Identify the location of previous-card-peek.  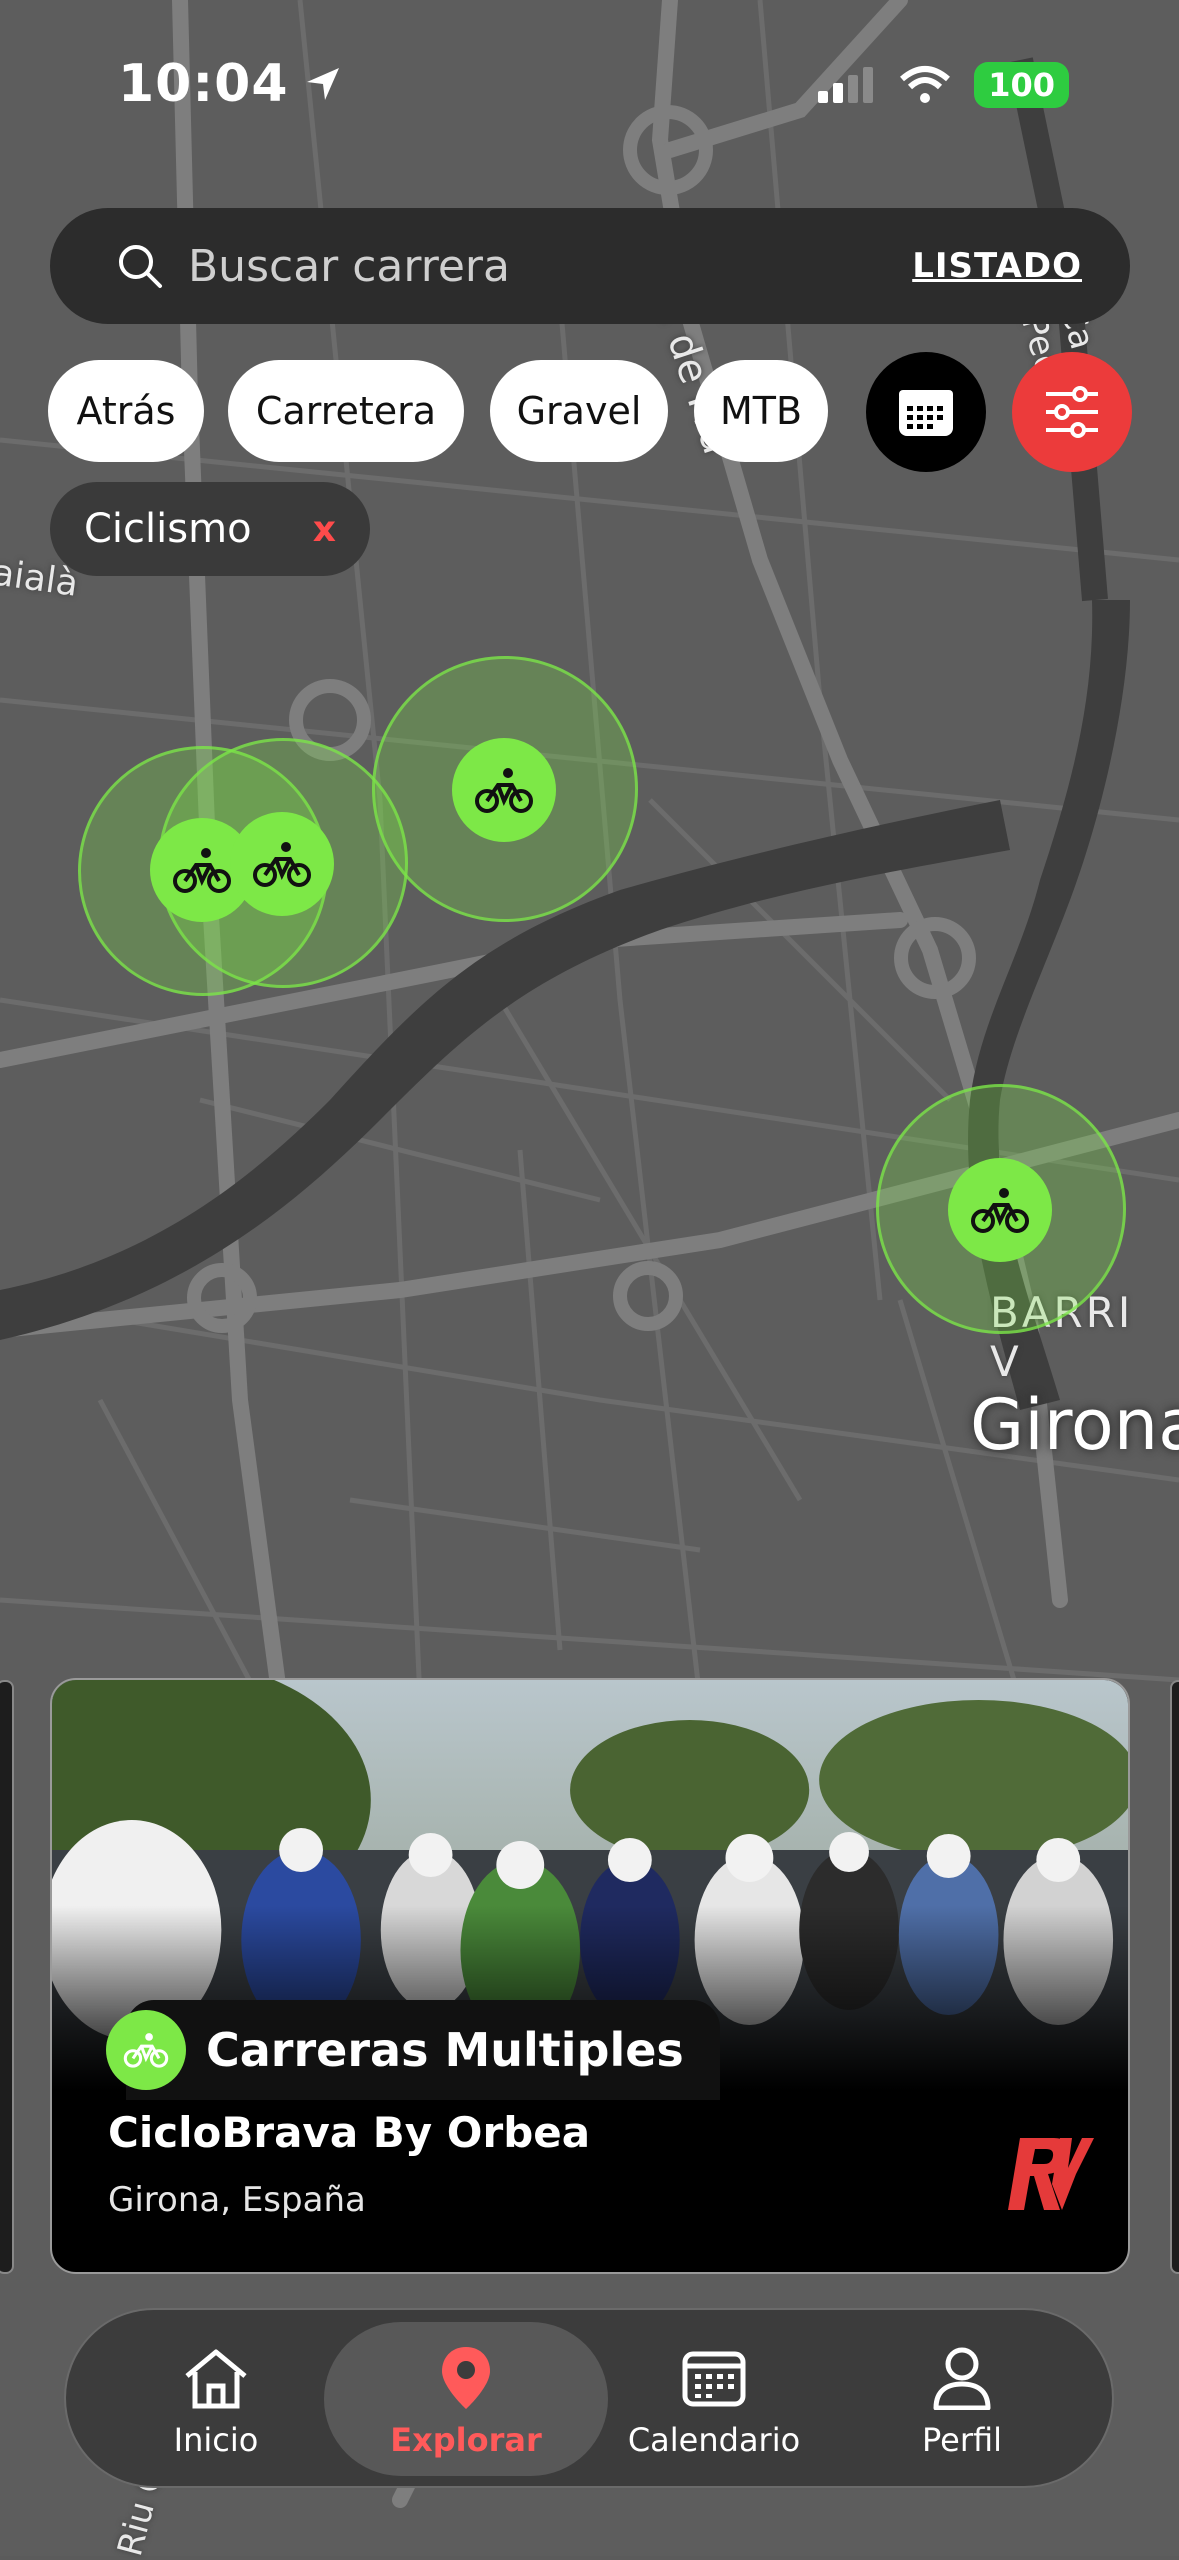
(7, 1977).